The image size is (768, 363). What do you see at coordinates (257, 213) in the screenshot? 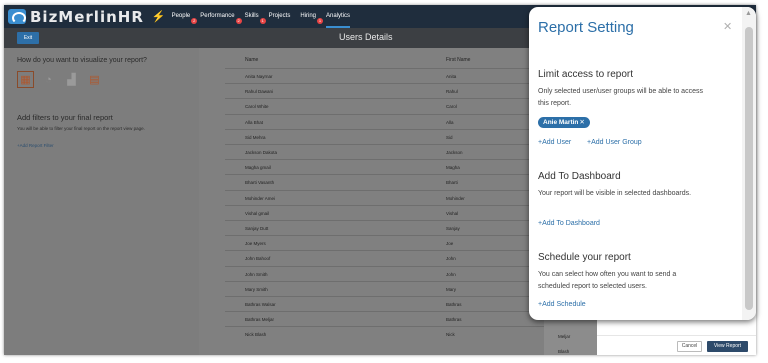
I see `cell-name: Vishal gmail` at bounding box center [257, 213].